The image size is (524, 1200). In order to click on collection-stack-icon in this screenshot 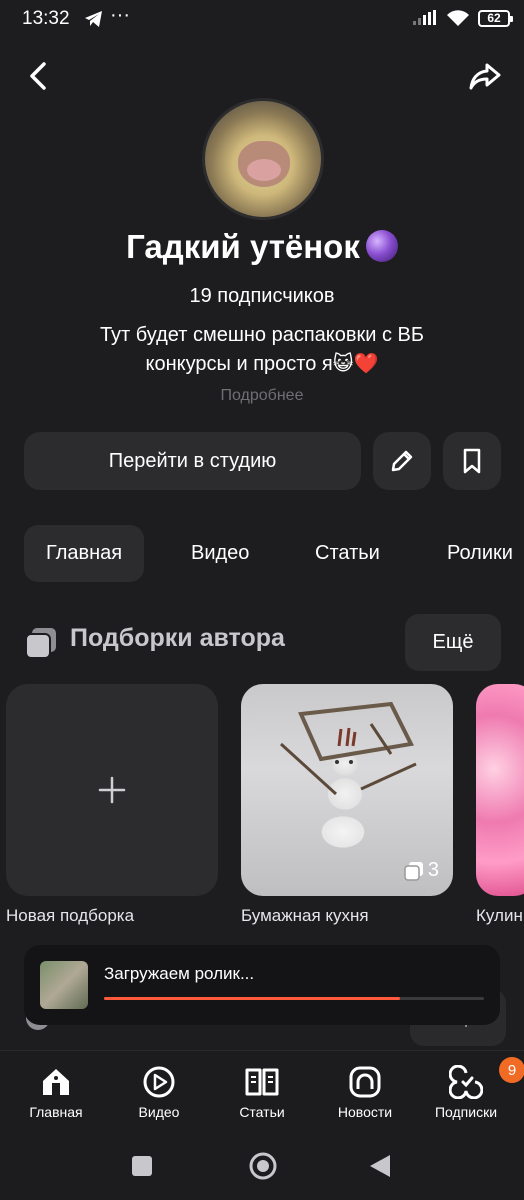, I will do `click(413, 871)`.